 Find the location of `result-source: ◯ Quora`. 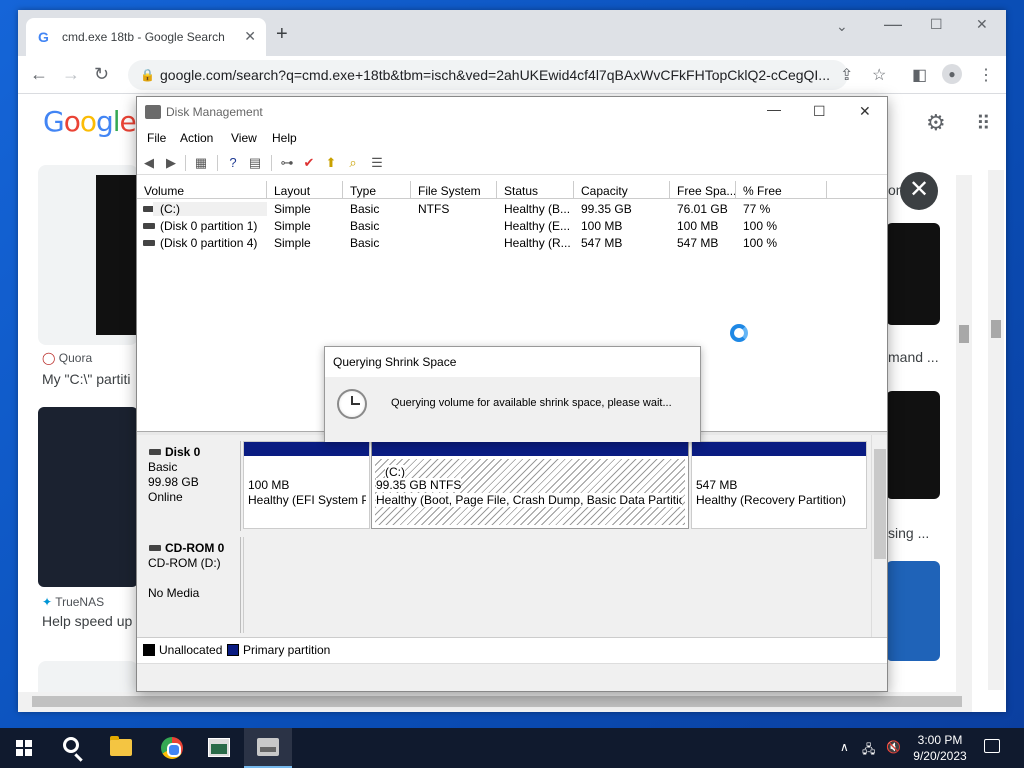

result-source: ◯ Quora is located at coordinates (67, 358).